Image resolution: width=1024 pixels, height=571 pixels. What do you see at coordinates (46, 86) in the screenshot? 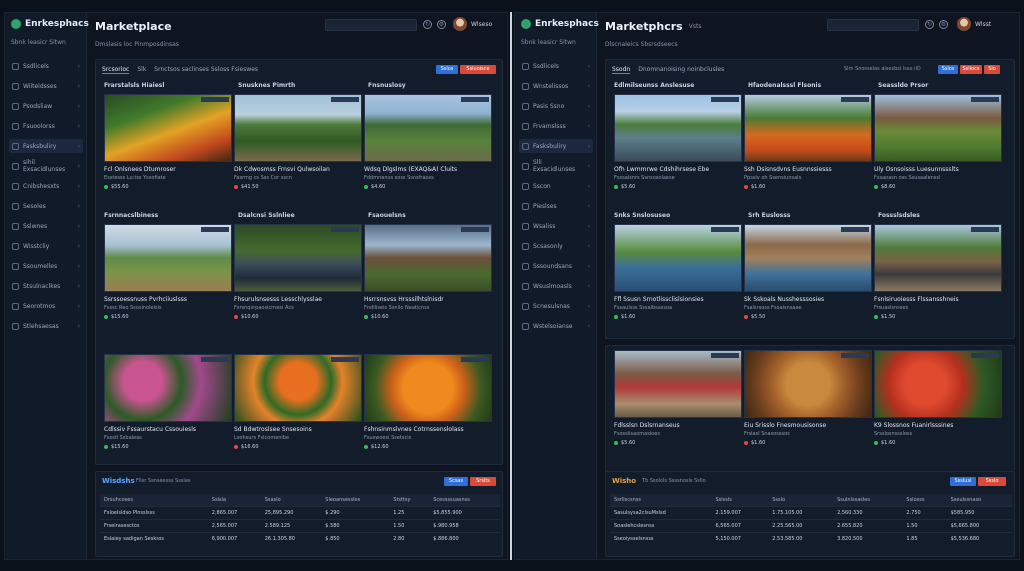
I see `sidebar-item: Wiiteldsses ›` at bounding box center [46, 86].